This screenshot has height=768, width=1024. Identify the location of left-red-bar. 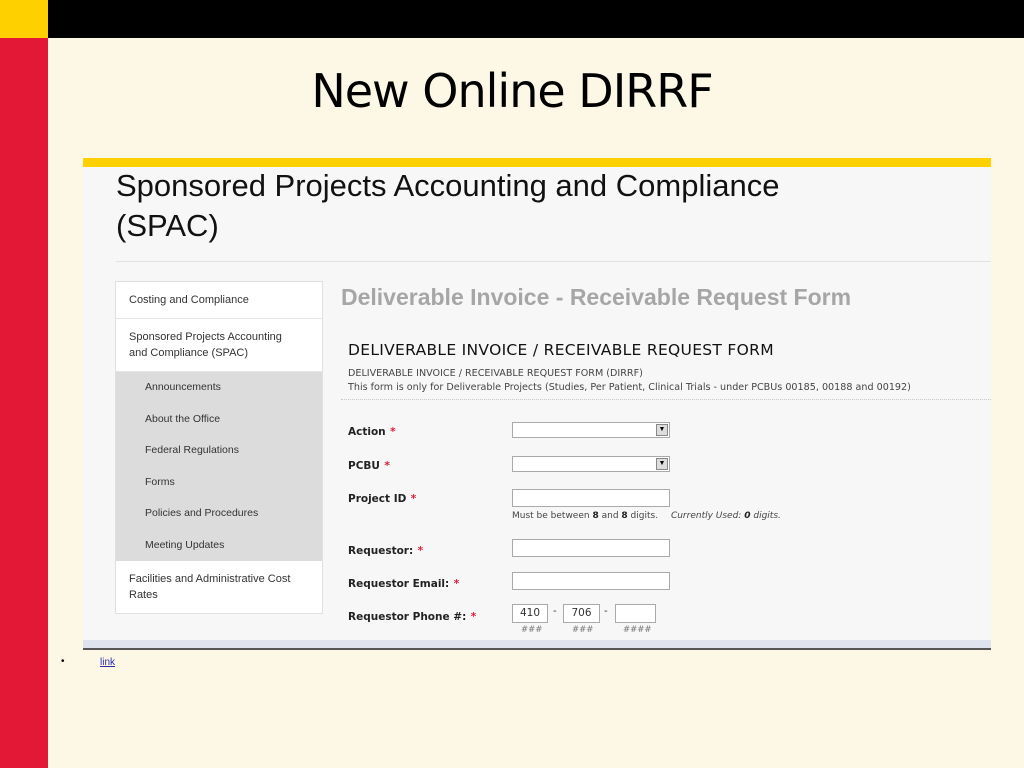
(24, 403).